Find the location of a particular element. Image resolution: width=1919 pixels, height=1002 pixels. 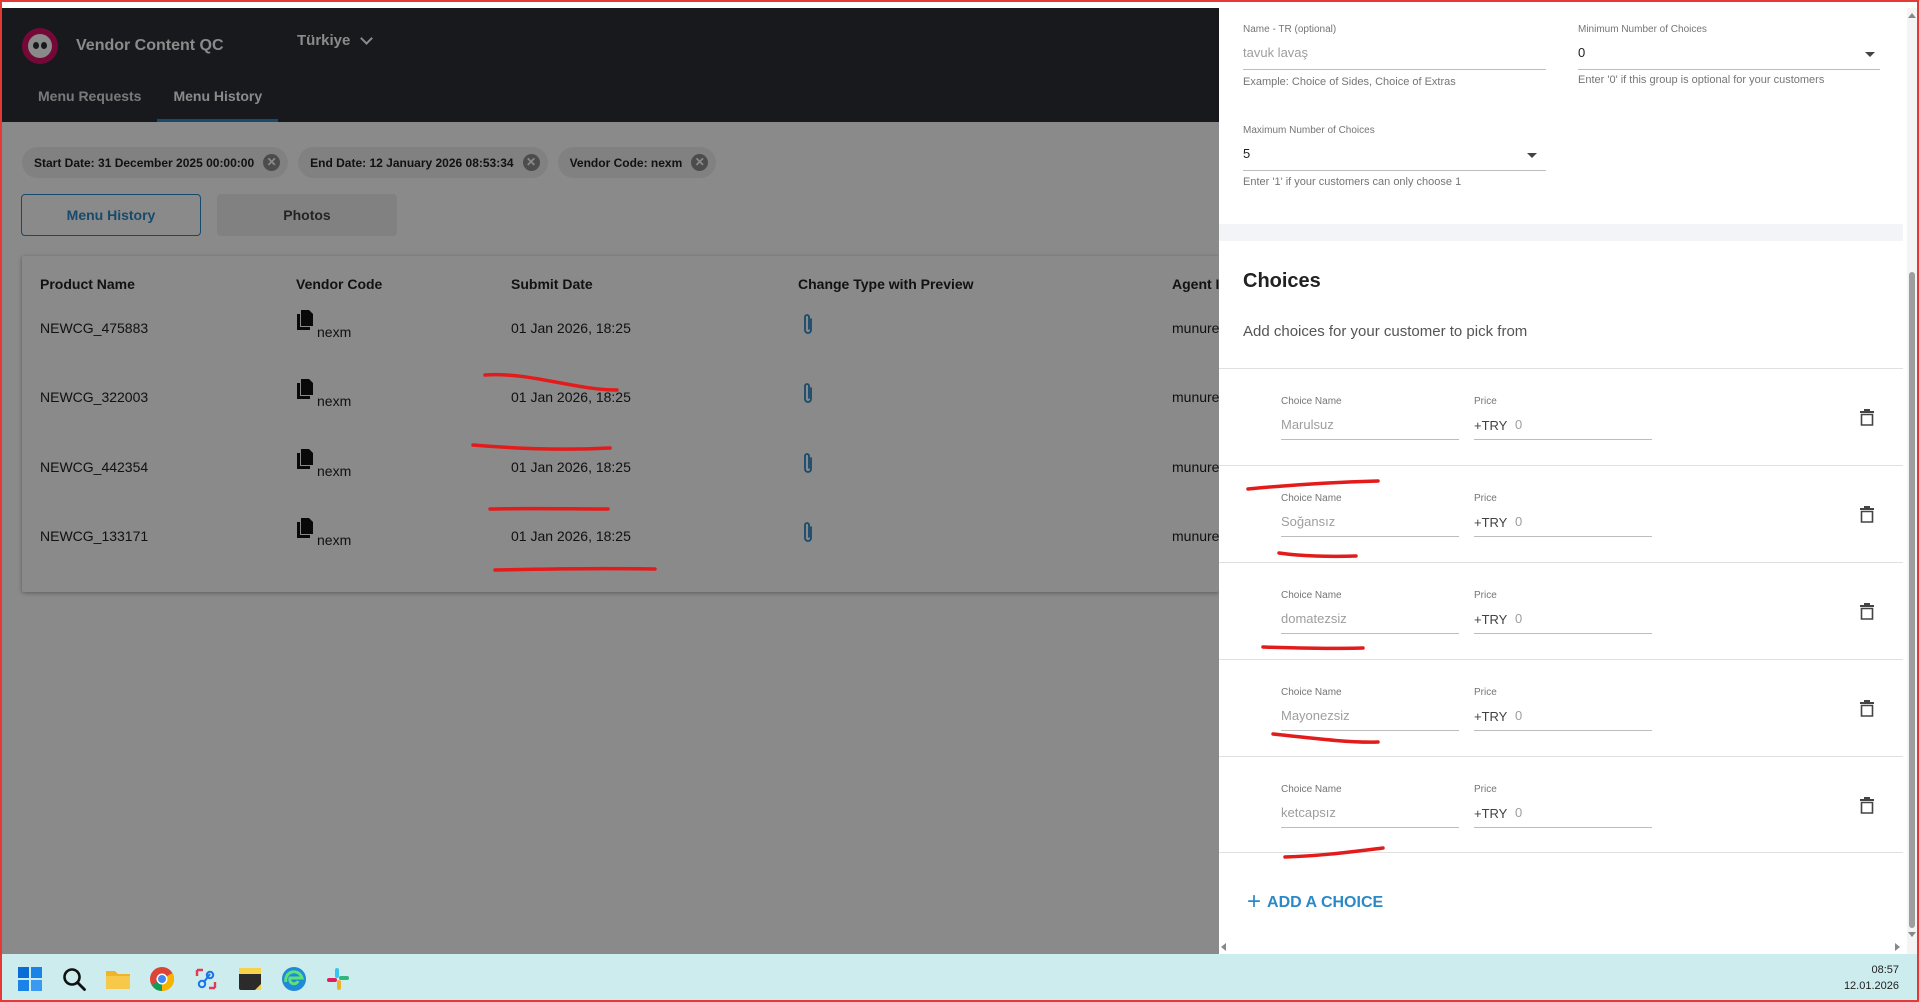

taskbar: 08:57 12.01.2026 is located at coordinates (959, 978).